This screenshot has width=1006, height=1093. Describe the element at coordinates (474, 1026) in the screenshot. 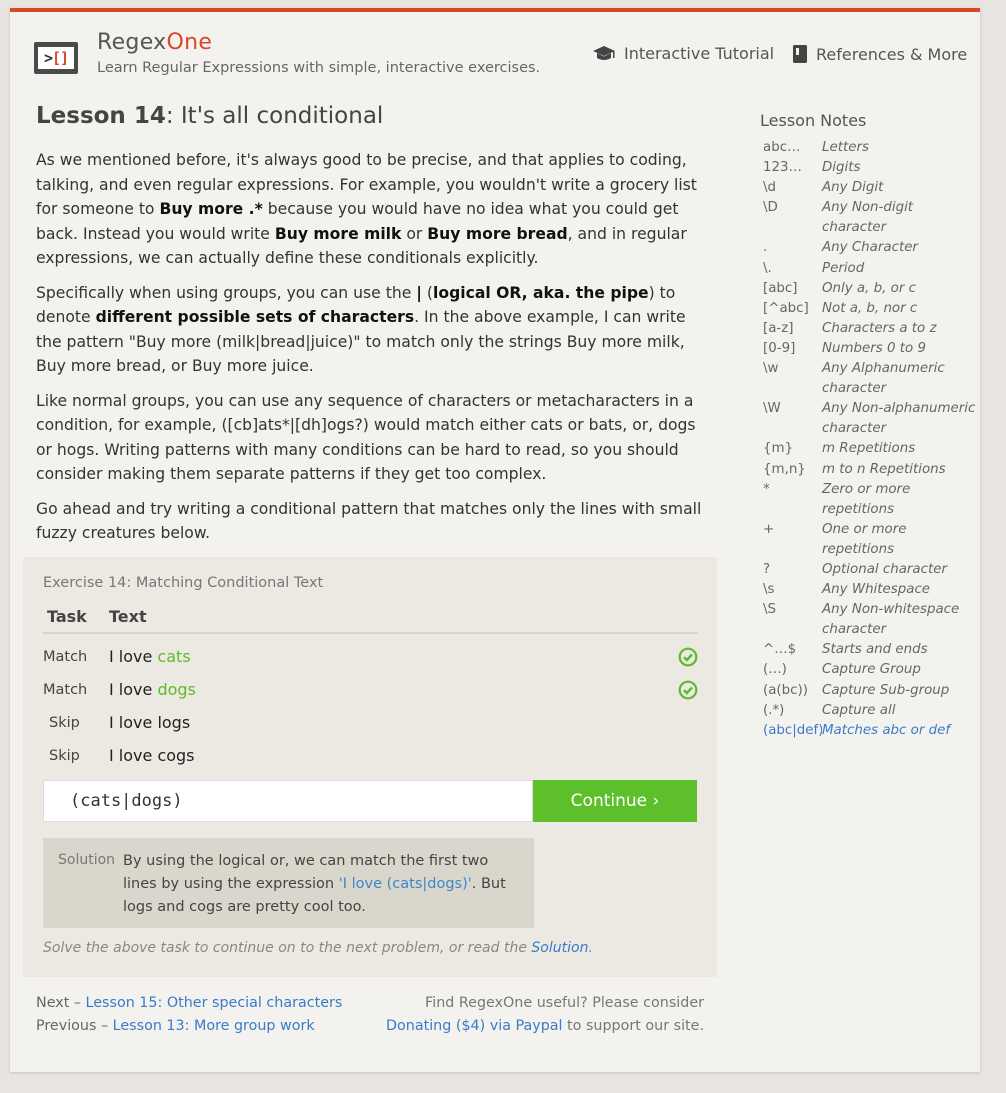

I see `donate-link: Donating ($4) via Paypal` at that location.